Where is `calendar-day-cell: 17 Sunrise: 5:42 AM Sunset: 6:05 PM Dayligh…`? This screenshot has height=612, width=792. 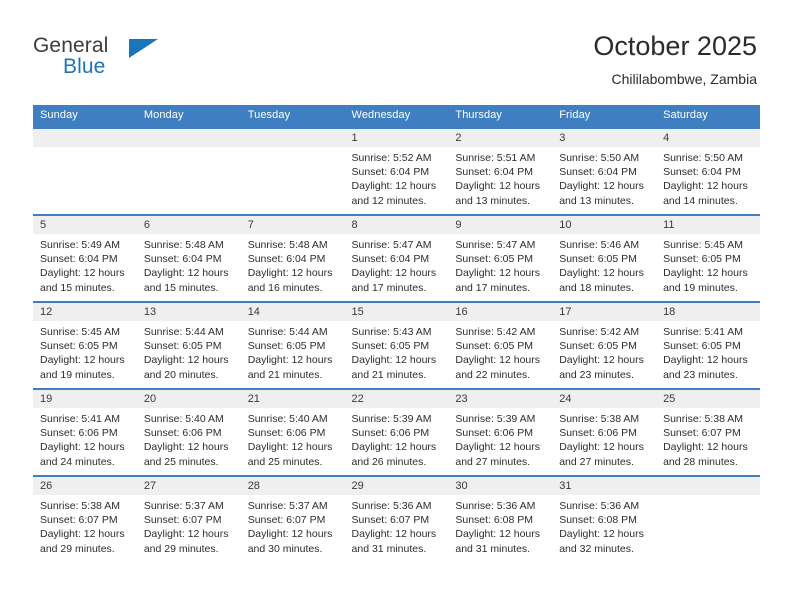
calendar-day-cell: 17 Sunrise: 5:42 AM Sunset: 6:05 PM Dayligh… is located at coordinates (604, 345).